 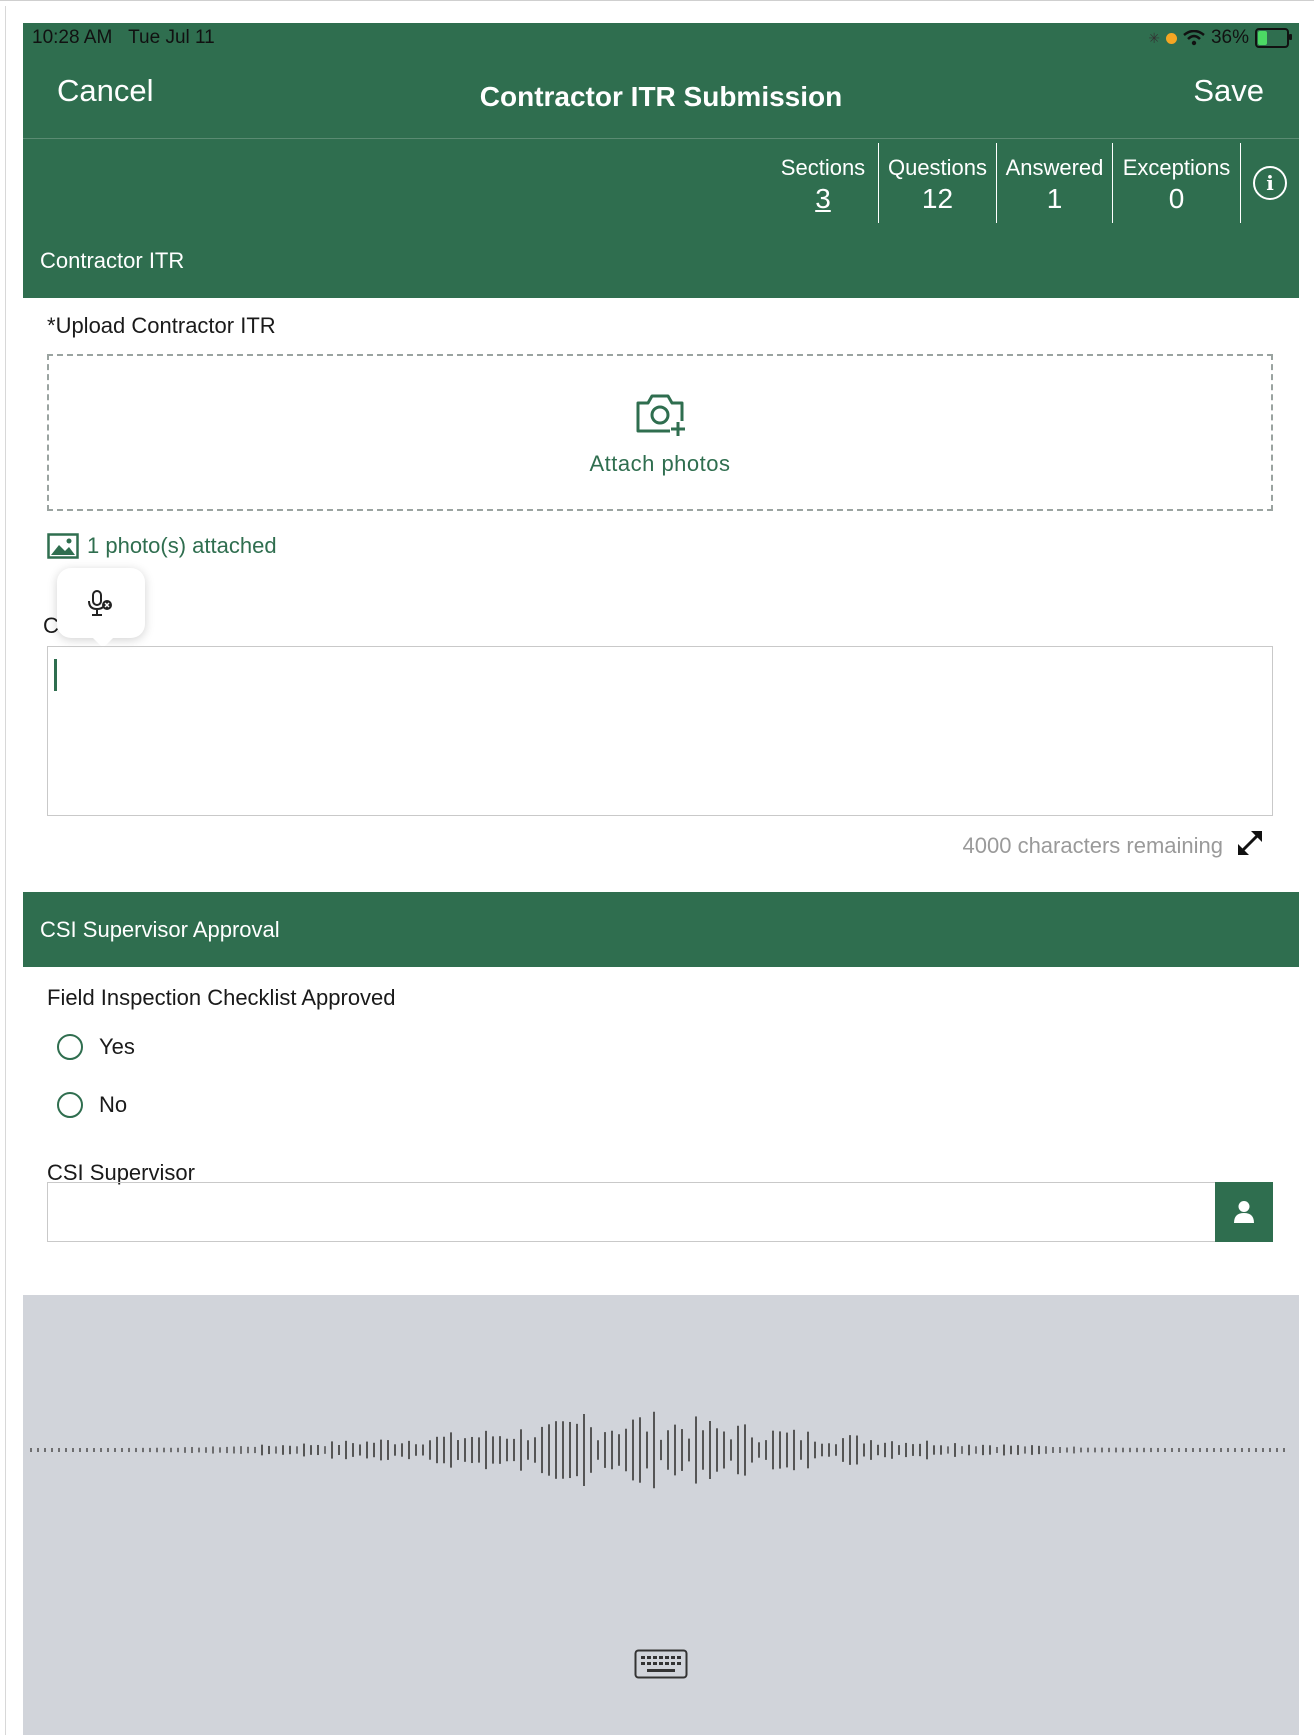 I want to click on attached-photos-link: 1 photo(s) attached, so click(x=162, y=546).